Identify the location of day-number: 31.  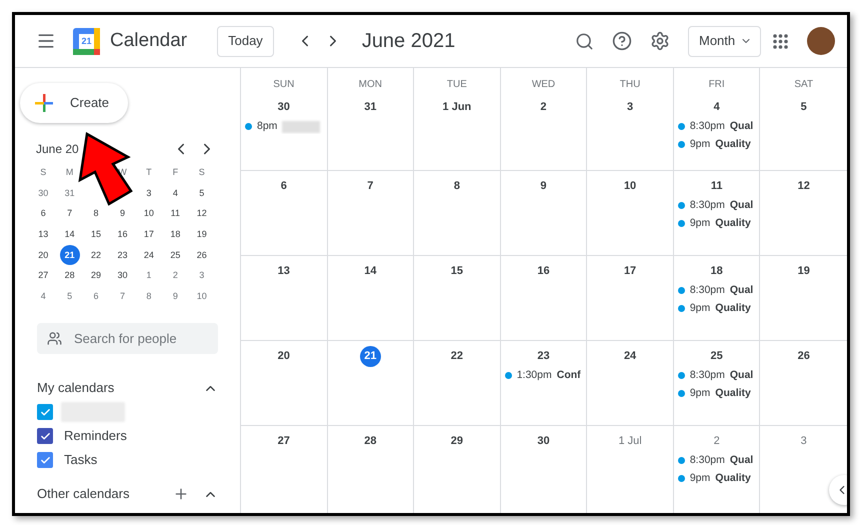
(370, 107).